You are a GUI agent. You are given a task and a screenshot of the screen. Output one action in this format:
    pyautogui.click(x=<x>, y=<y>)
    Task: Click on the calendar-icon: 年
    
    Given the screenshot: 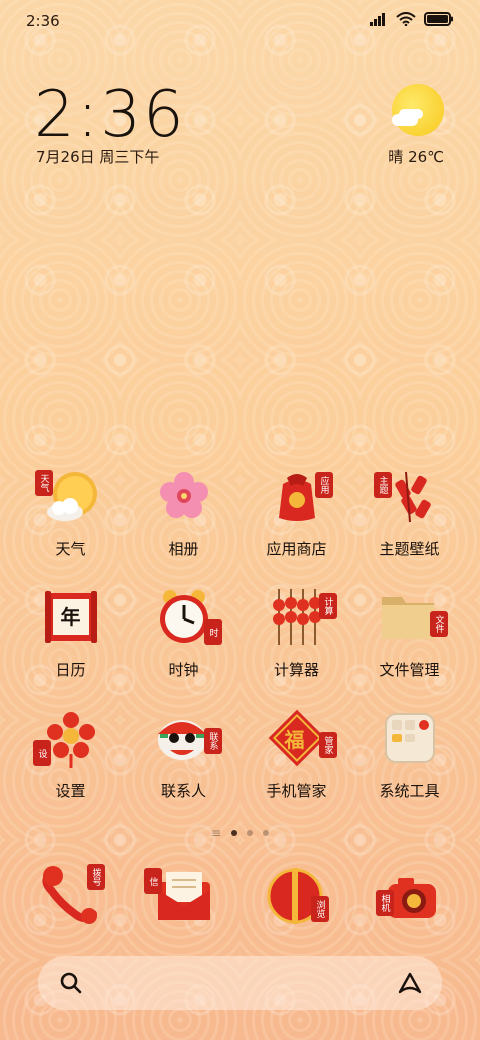 What is the action you would take?
    pyautogui.click(x=71, y=617)
    